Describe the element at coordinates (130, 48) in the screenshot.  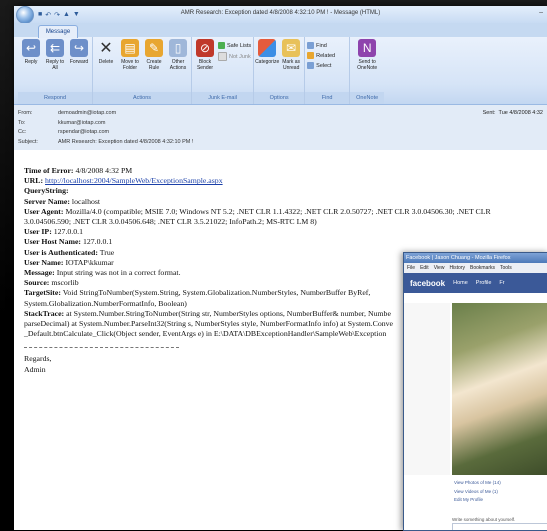
I see `folder-icon: ▤` at that location.